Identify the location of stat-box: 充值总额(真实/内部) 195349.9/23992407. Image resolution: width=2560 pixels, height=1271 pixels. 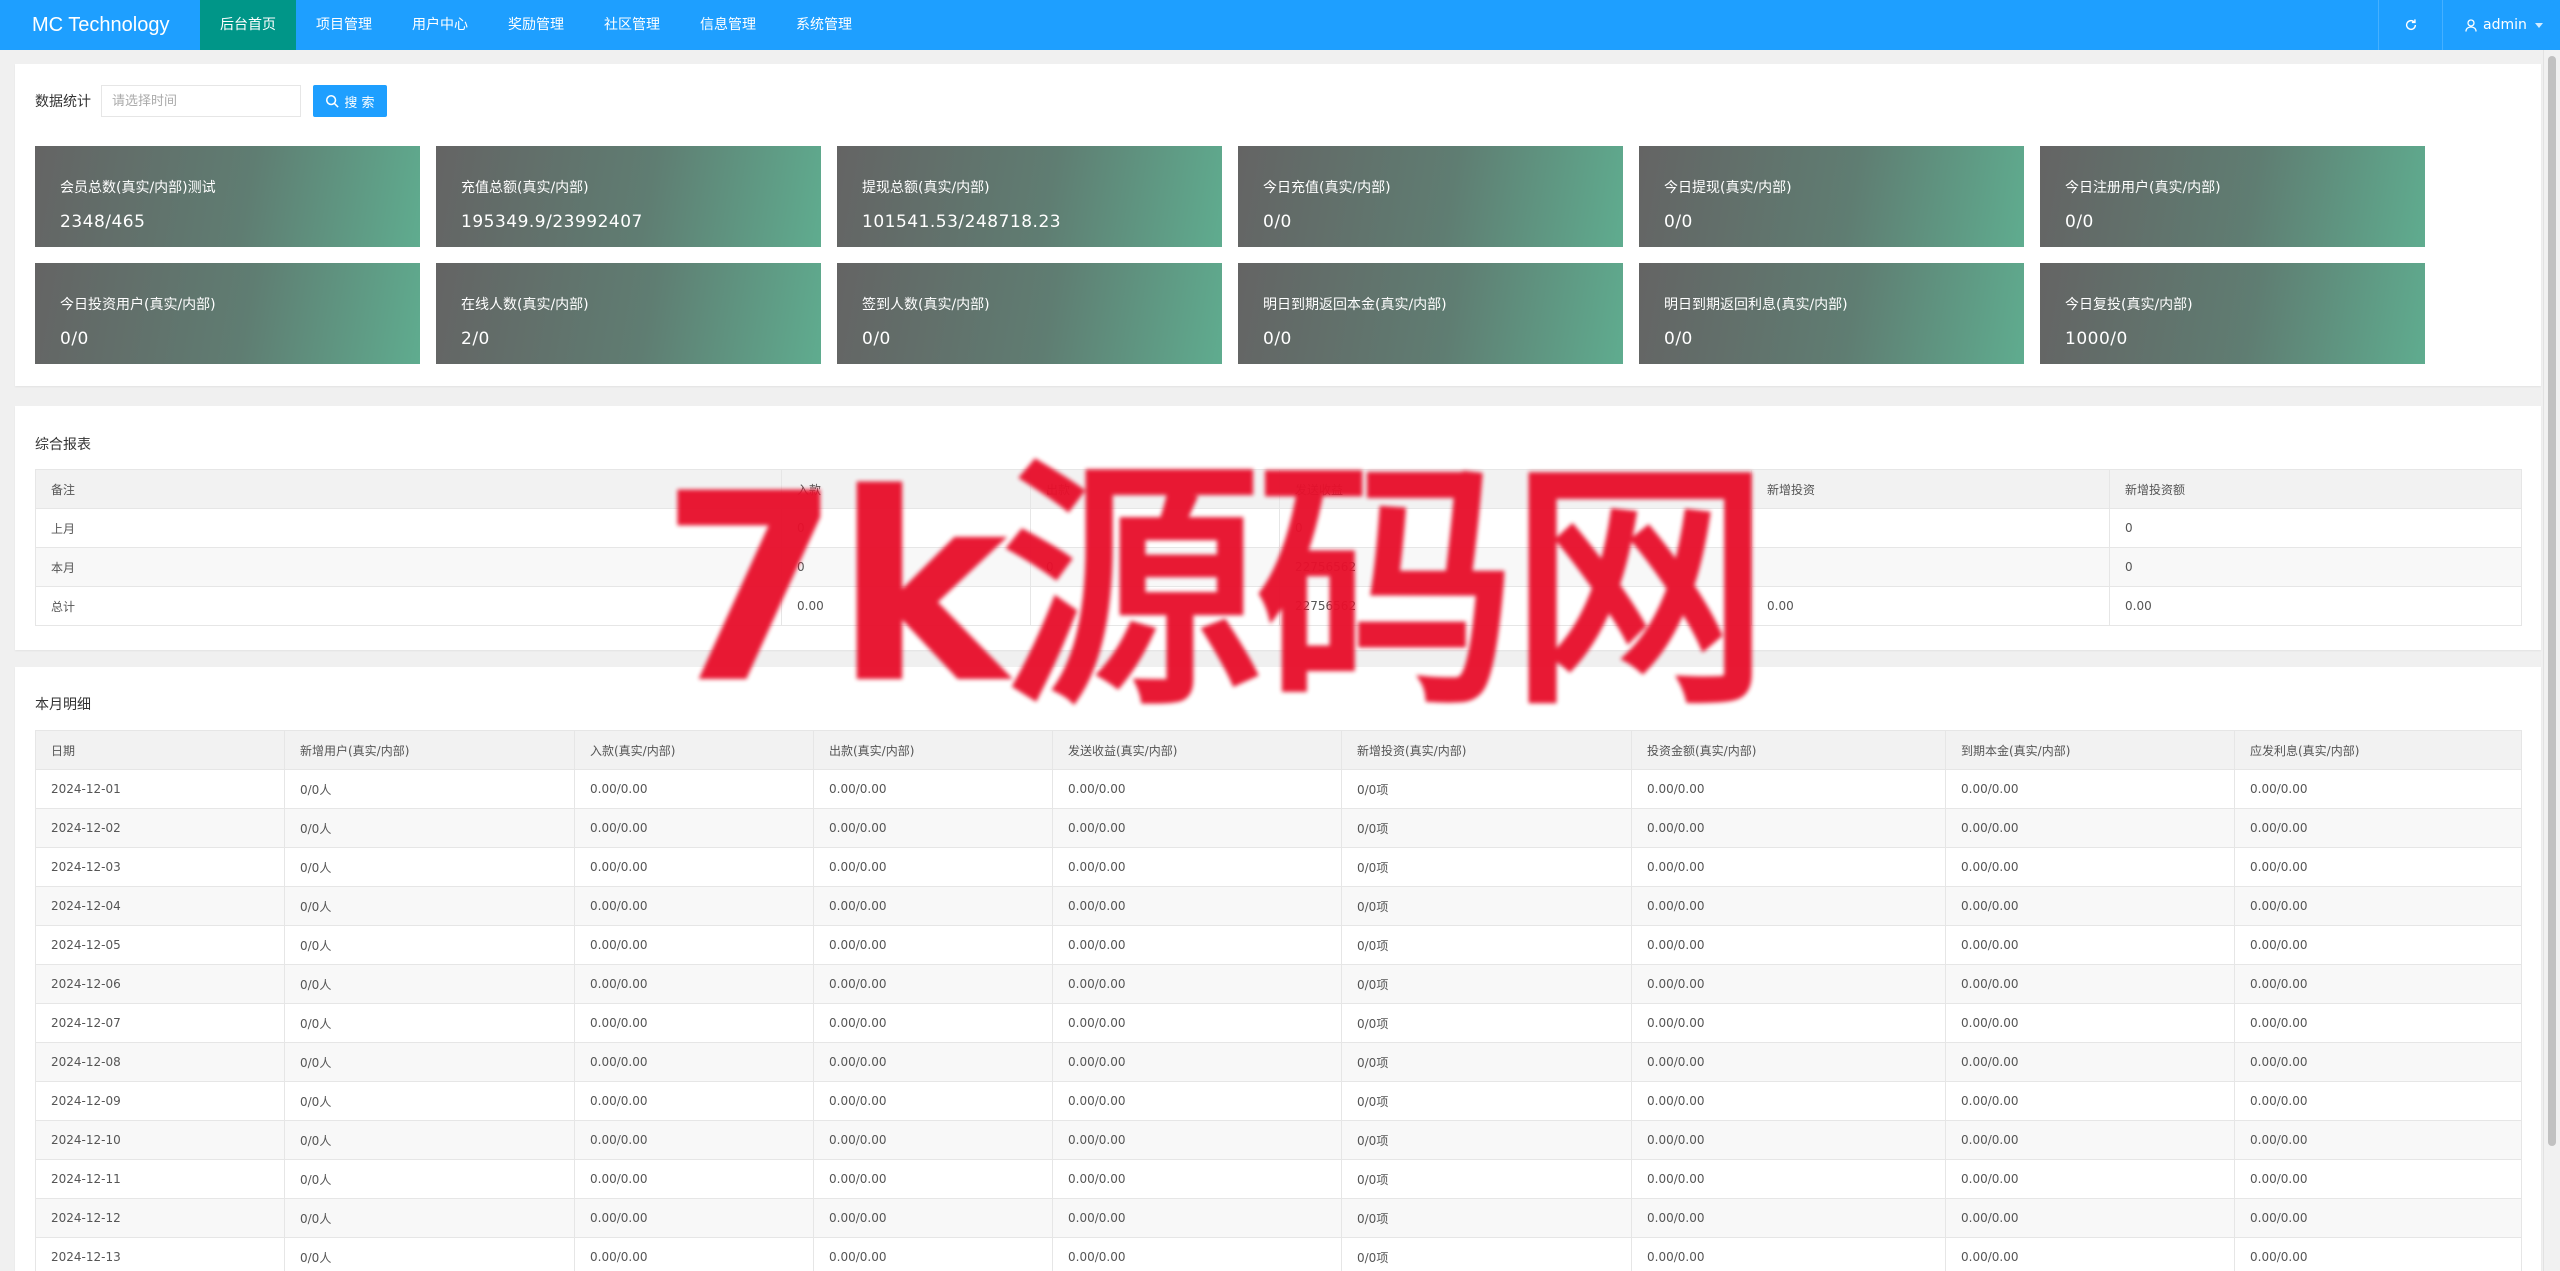
(628, 196).